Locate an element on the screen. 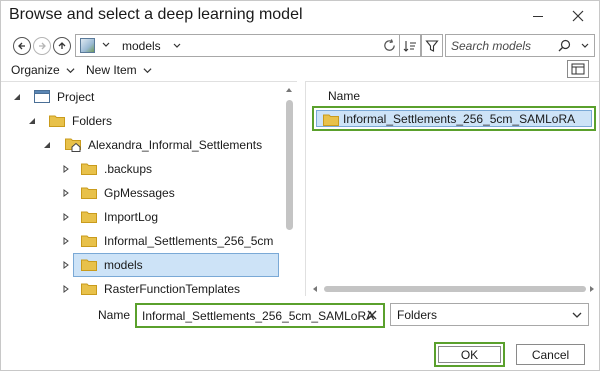 The width and height of the screenshot is (600, 371). close-icon is located at coordinates (578, 16).